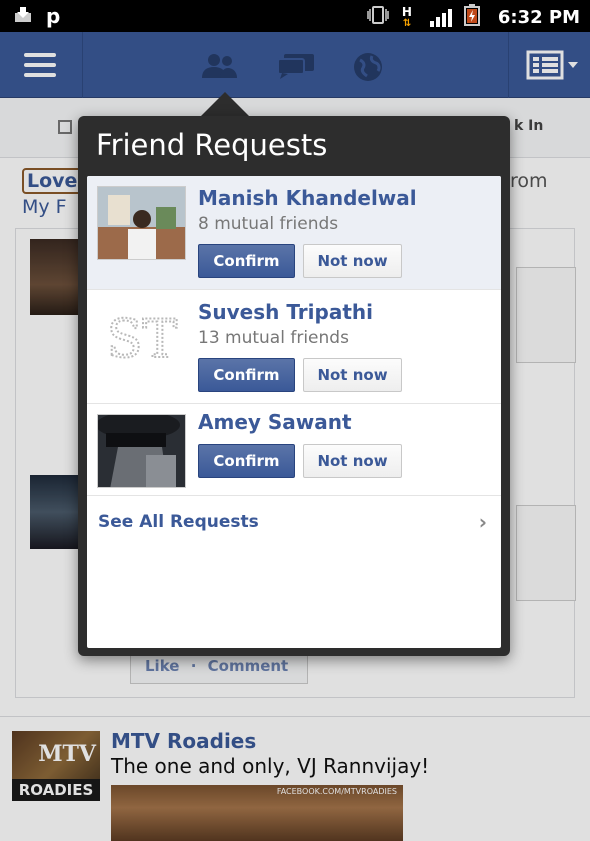 The width and height of the screenshot is (590, 841). I want to click on hspa-label: H, so click(406, 12).